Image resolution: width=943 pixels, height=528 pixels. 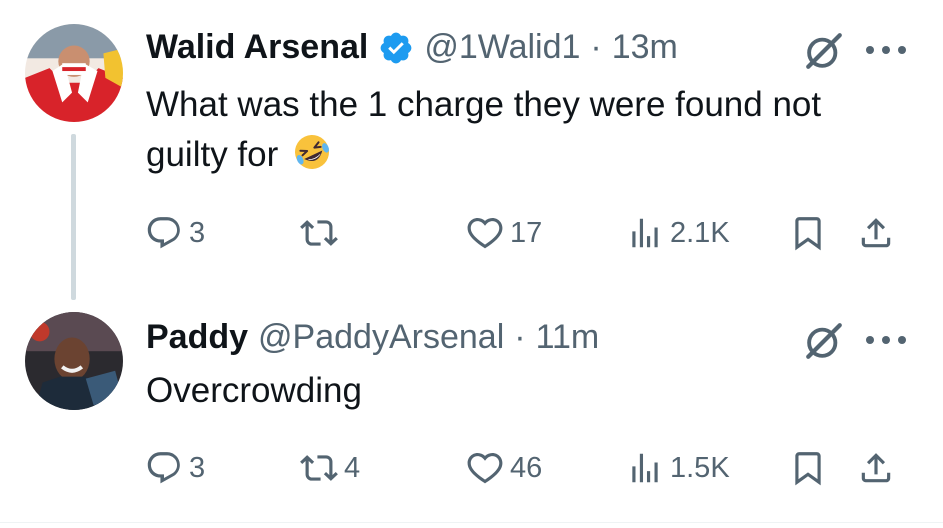 I want to click on divider, so click(x=471, y=522).